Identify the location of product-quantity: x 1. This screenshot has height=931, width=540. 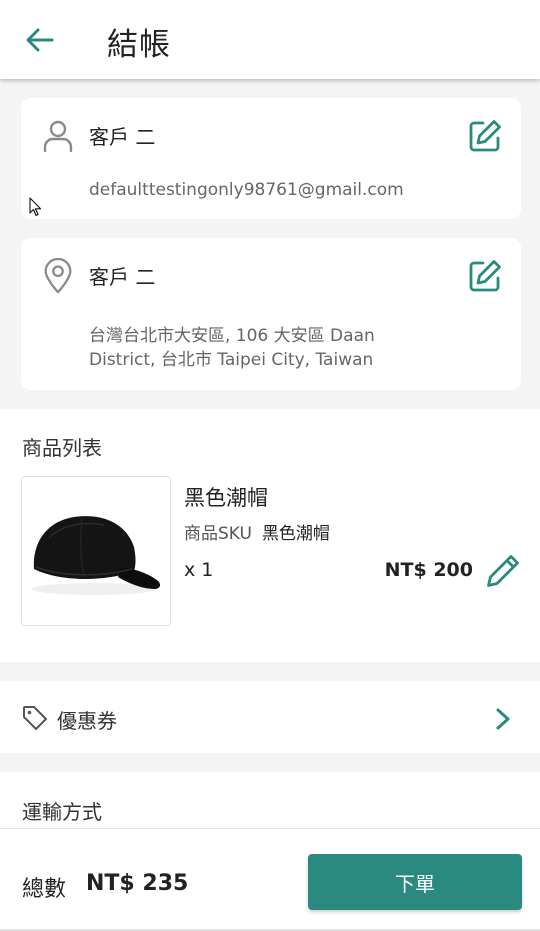
(199, 570).